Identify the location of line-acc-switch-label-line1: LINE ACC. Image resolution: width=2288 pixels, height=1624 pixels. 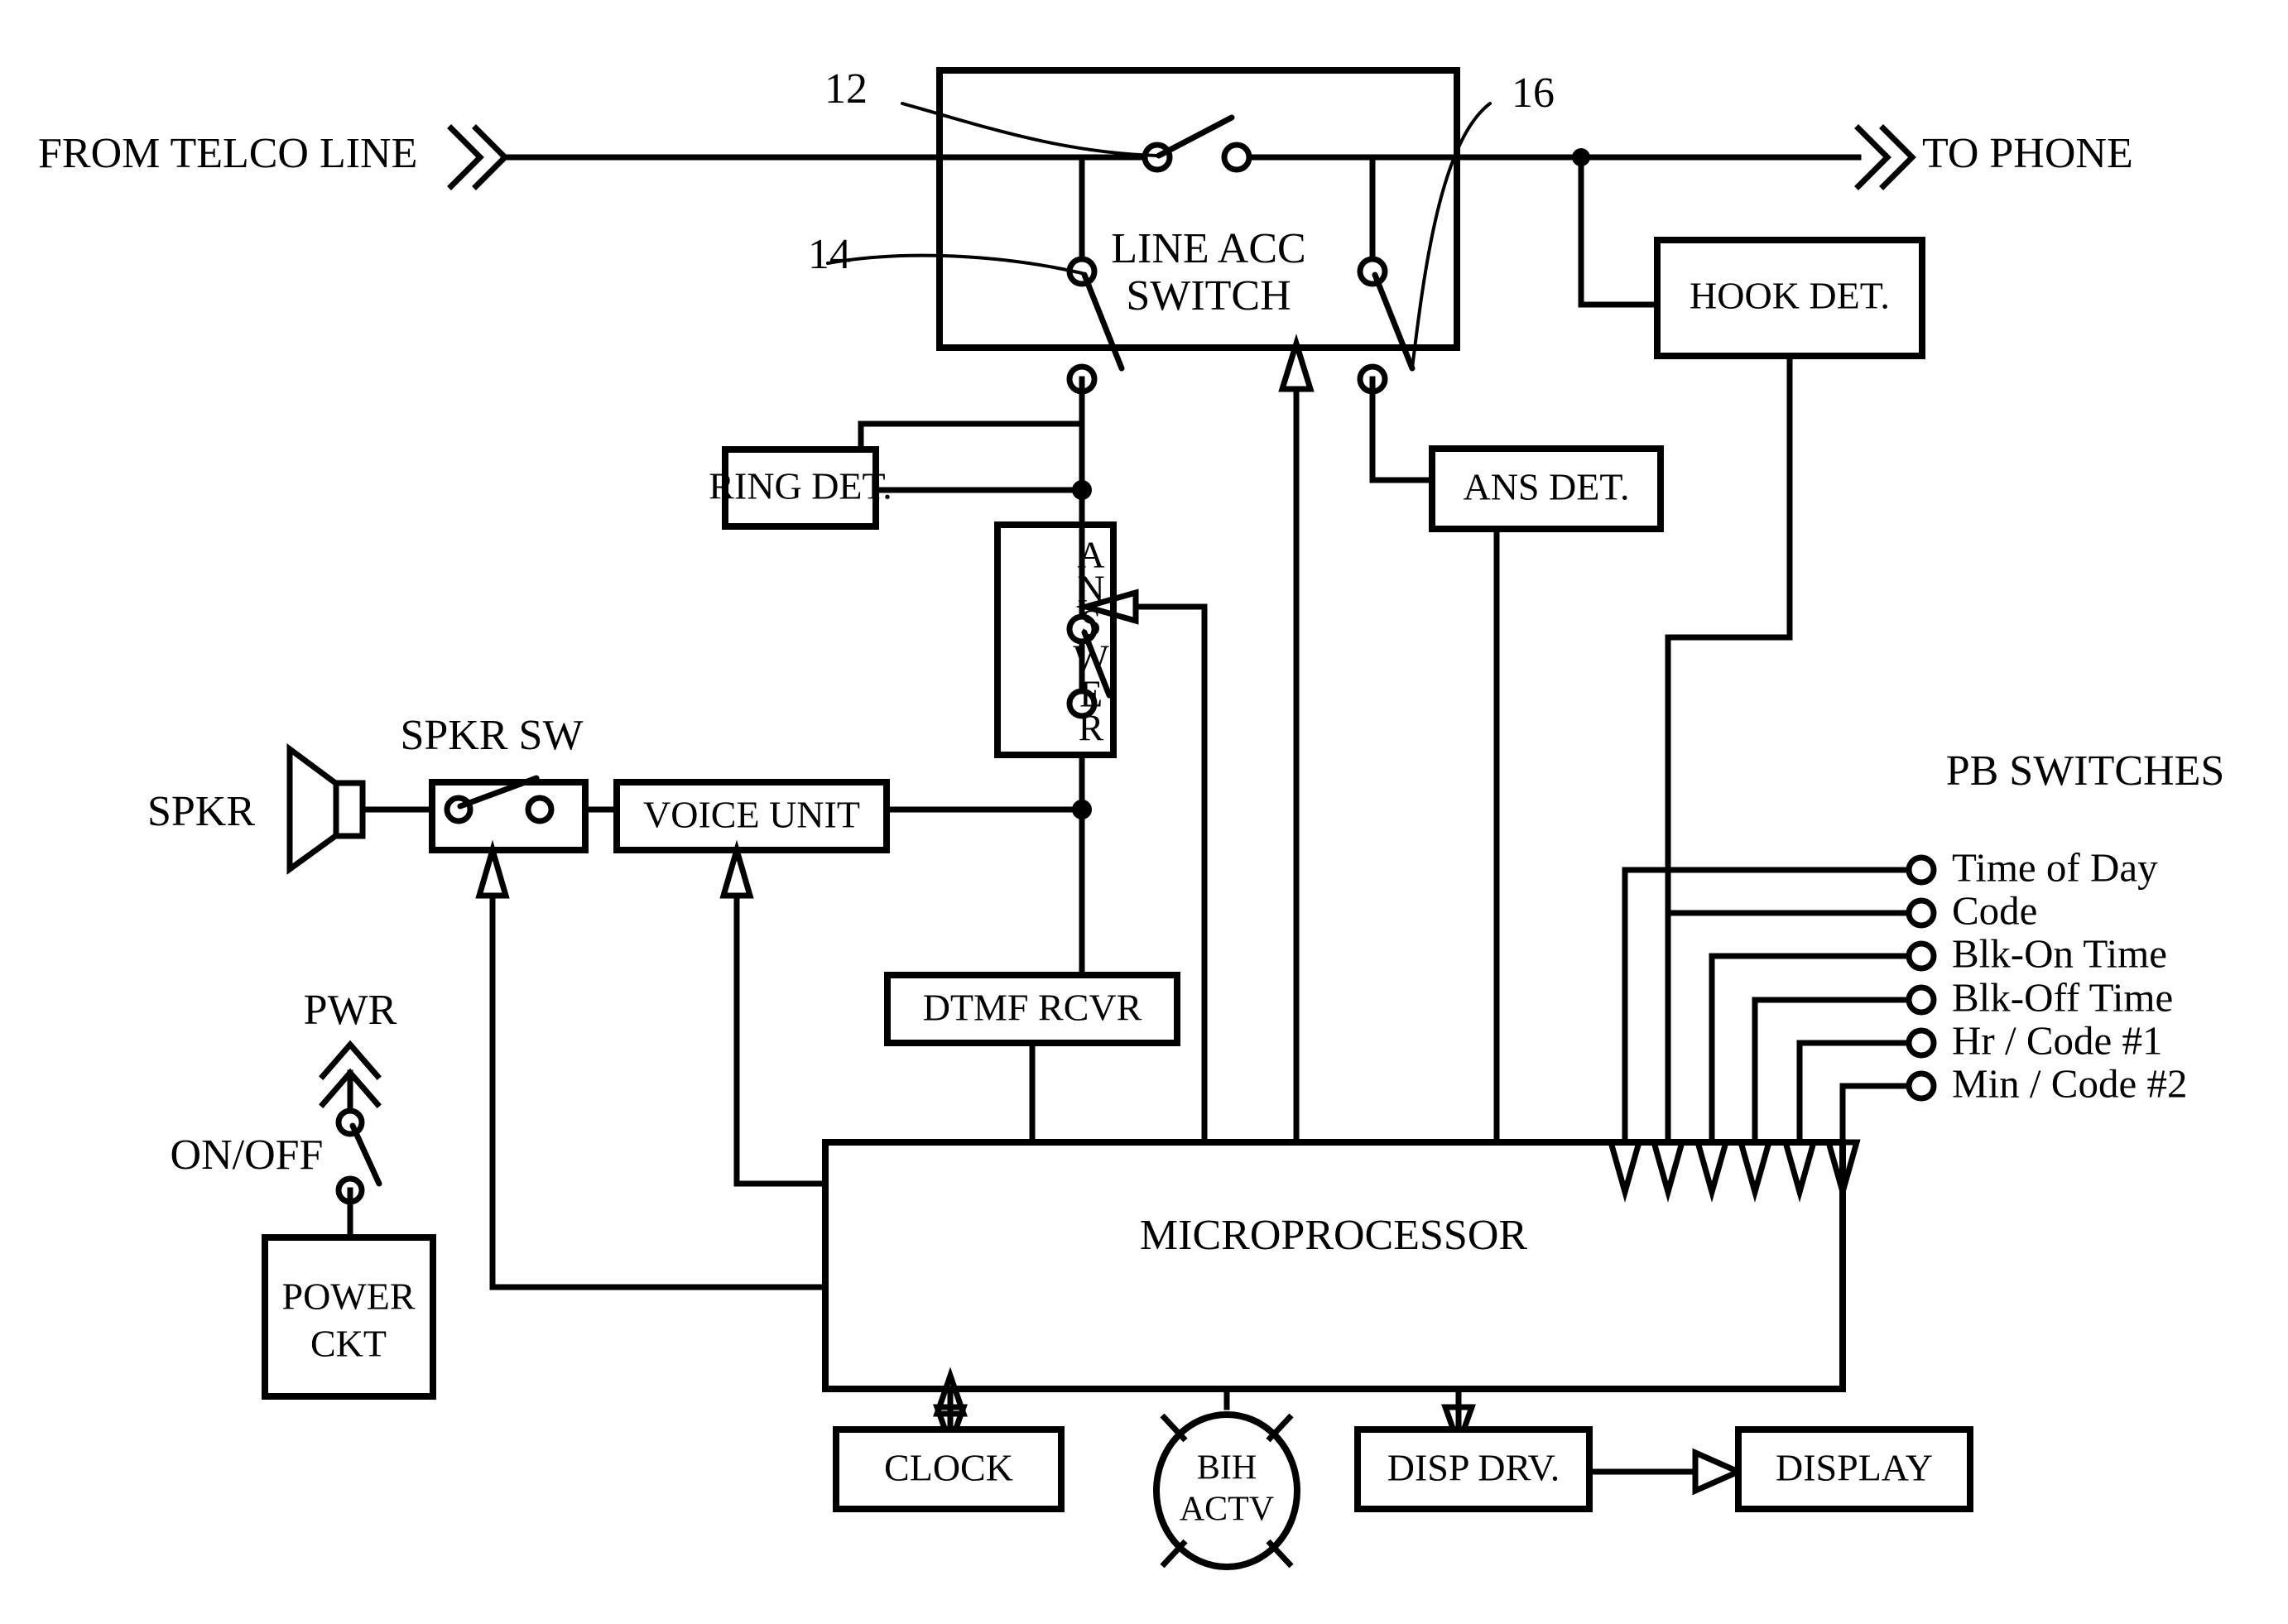
(1208, 249).